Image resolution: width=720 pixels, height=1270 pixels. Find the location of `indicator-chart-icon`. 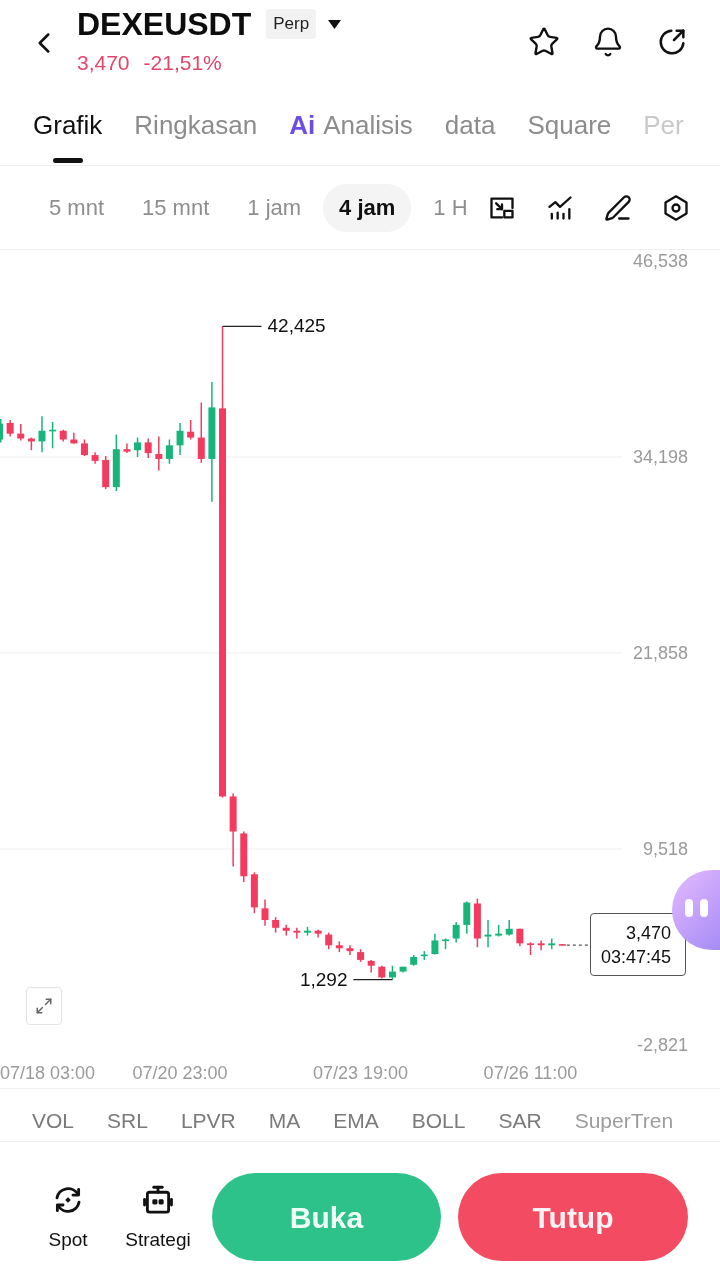

indicator-chart-icon is located at coordinates (560, 207).